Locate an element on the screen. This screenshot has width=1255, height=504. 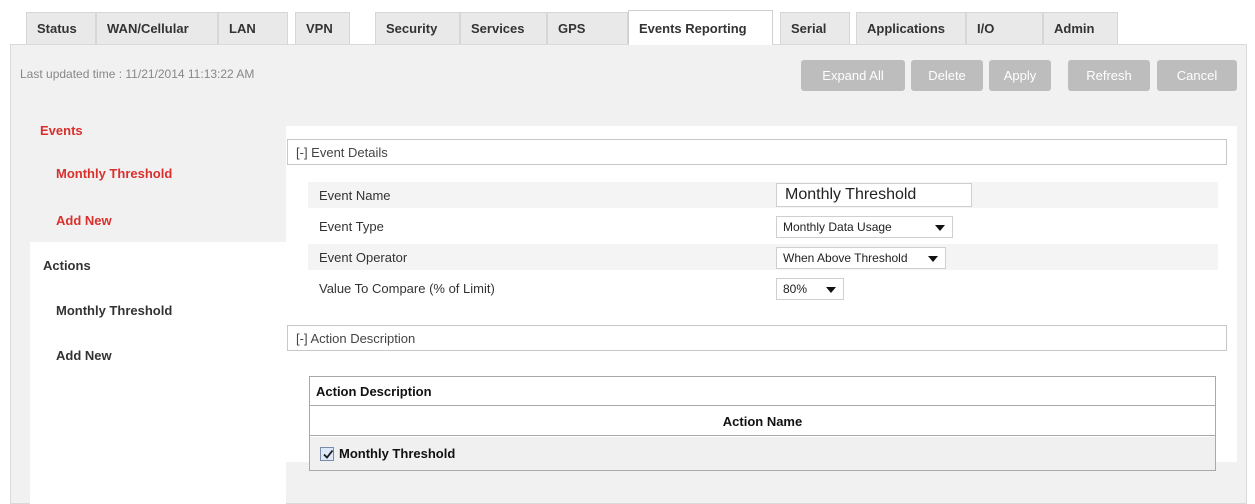
event-operator-select: When Above Threshold is located at coordinates (861, 258).